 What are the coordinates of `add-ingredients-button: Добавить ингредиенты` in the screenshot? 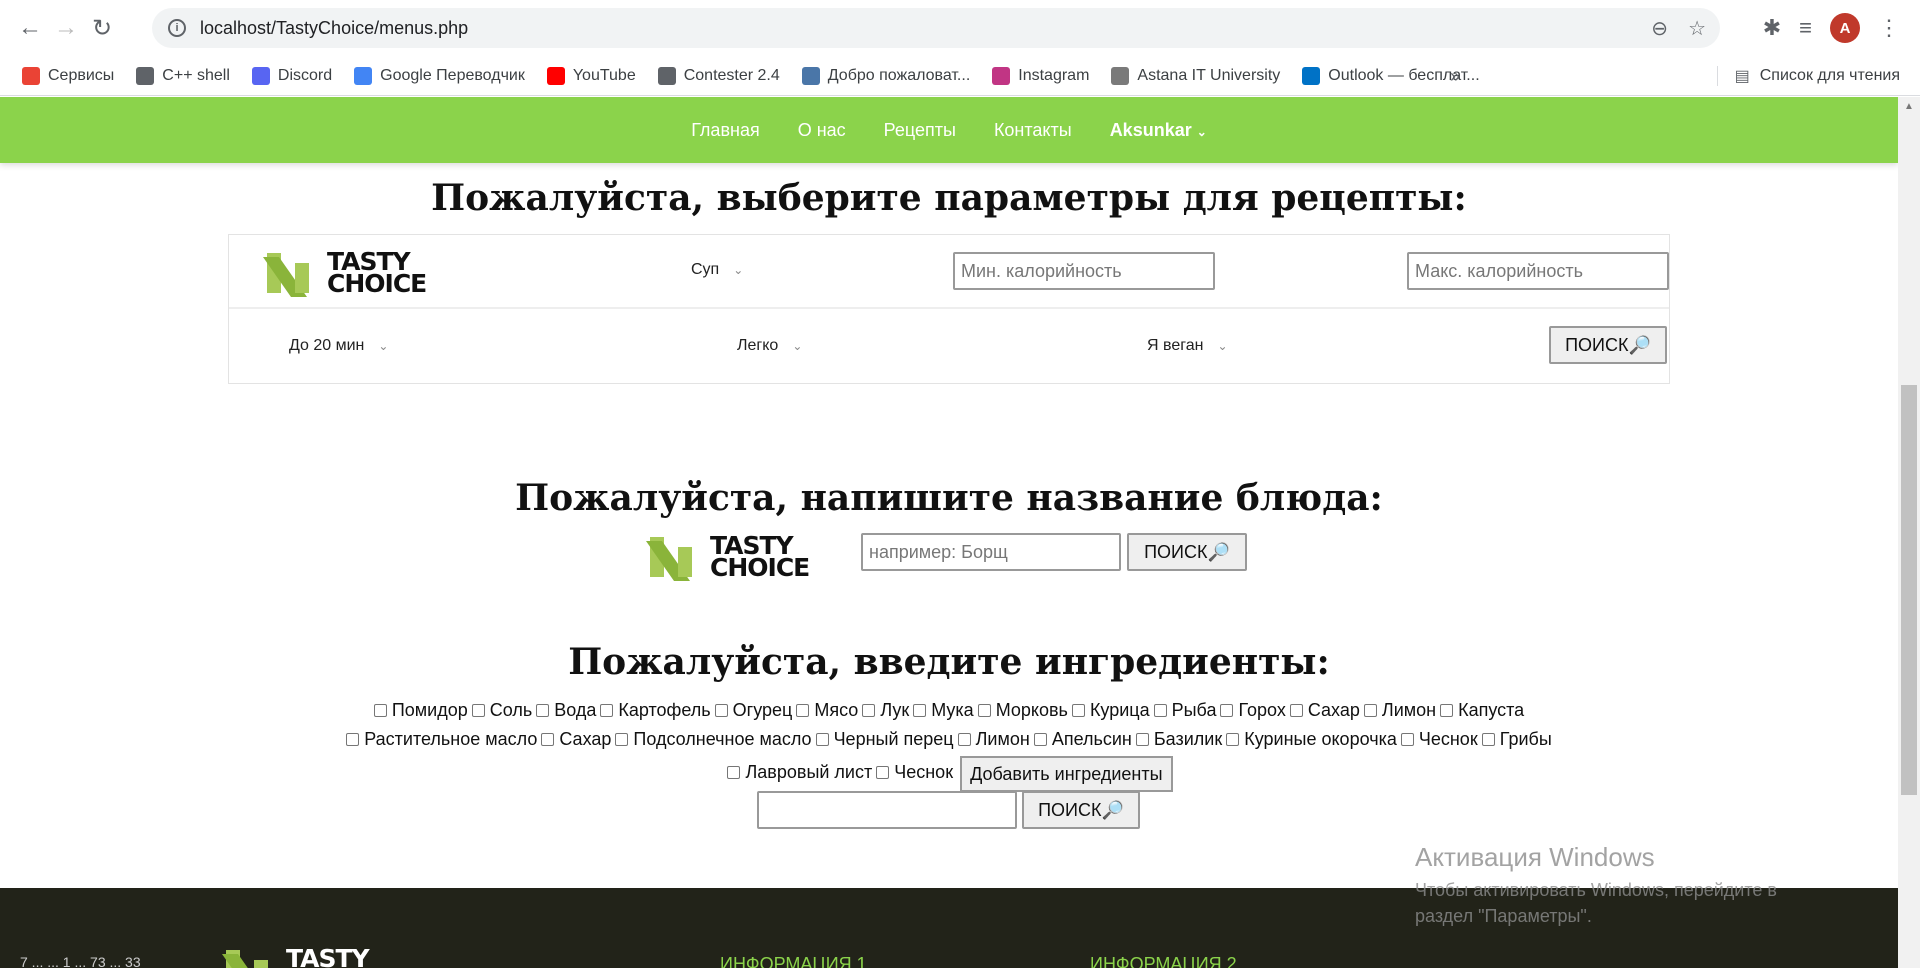 It's located at (1066, 774).